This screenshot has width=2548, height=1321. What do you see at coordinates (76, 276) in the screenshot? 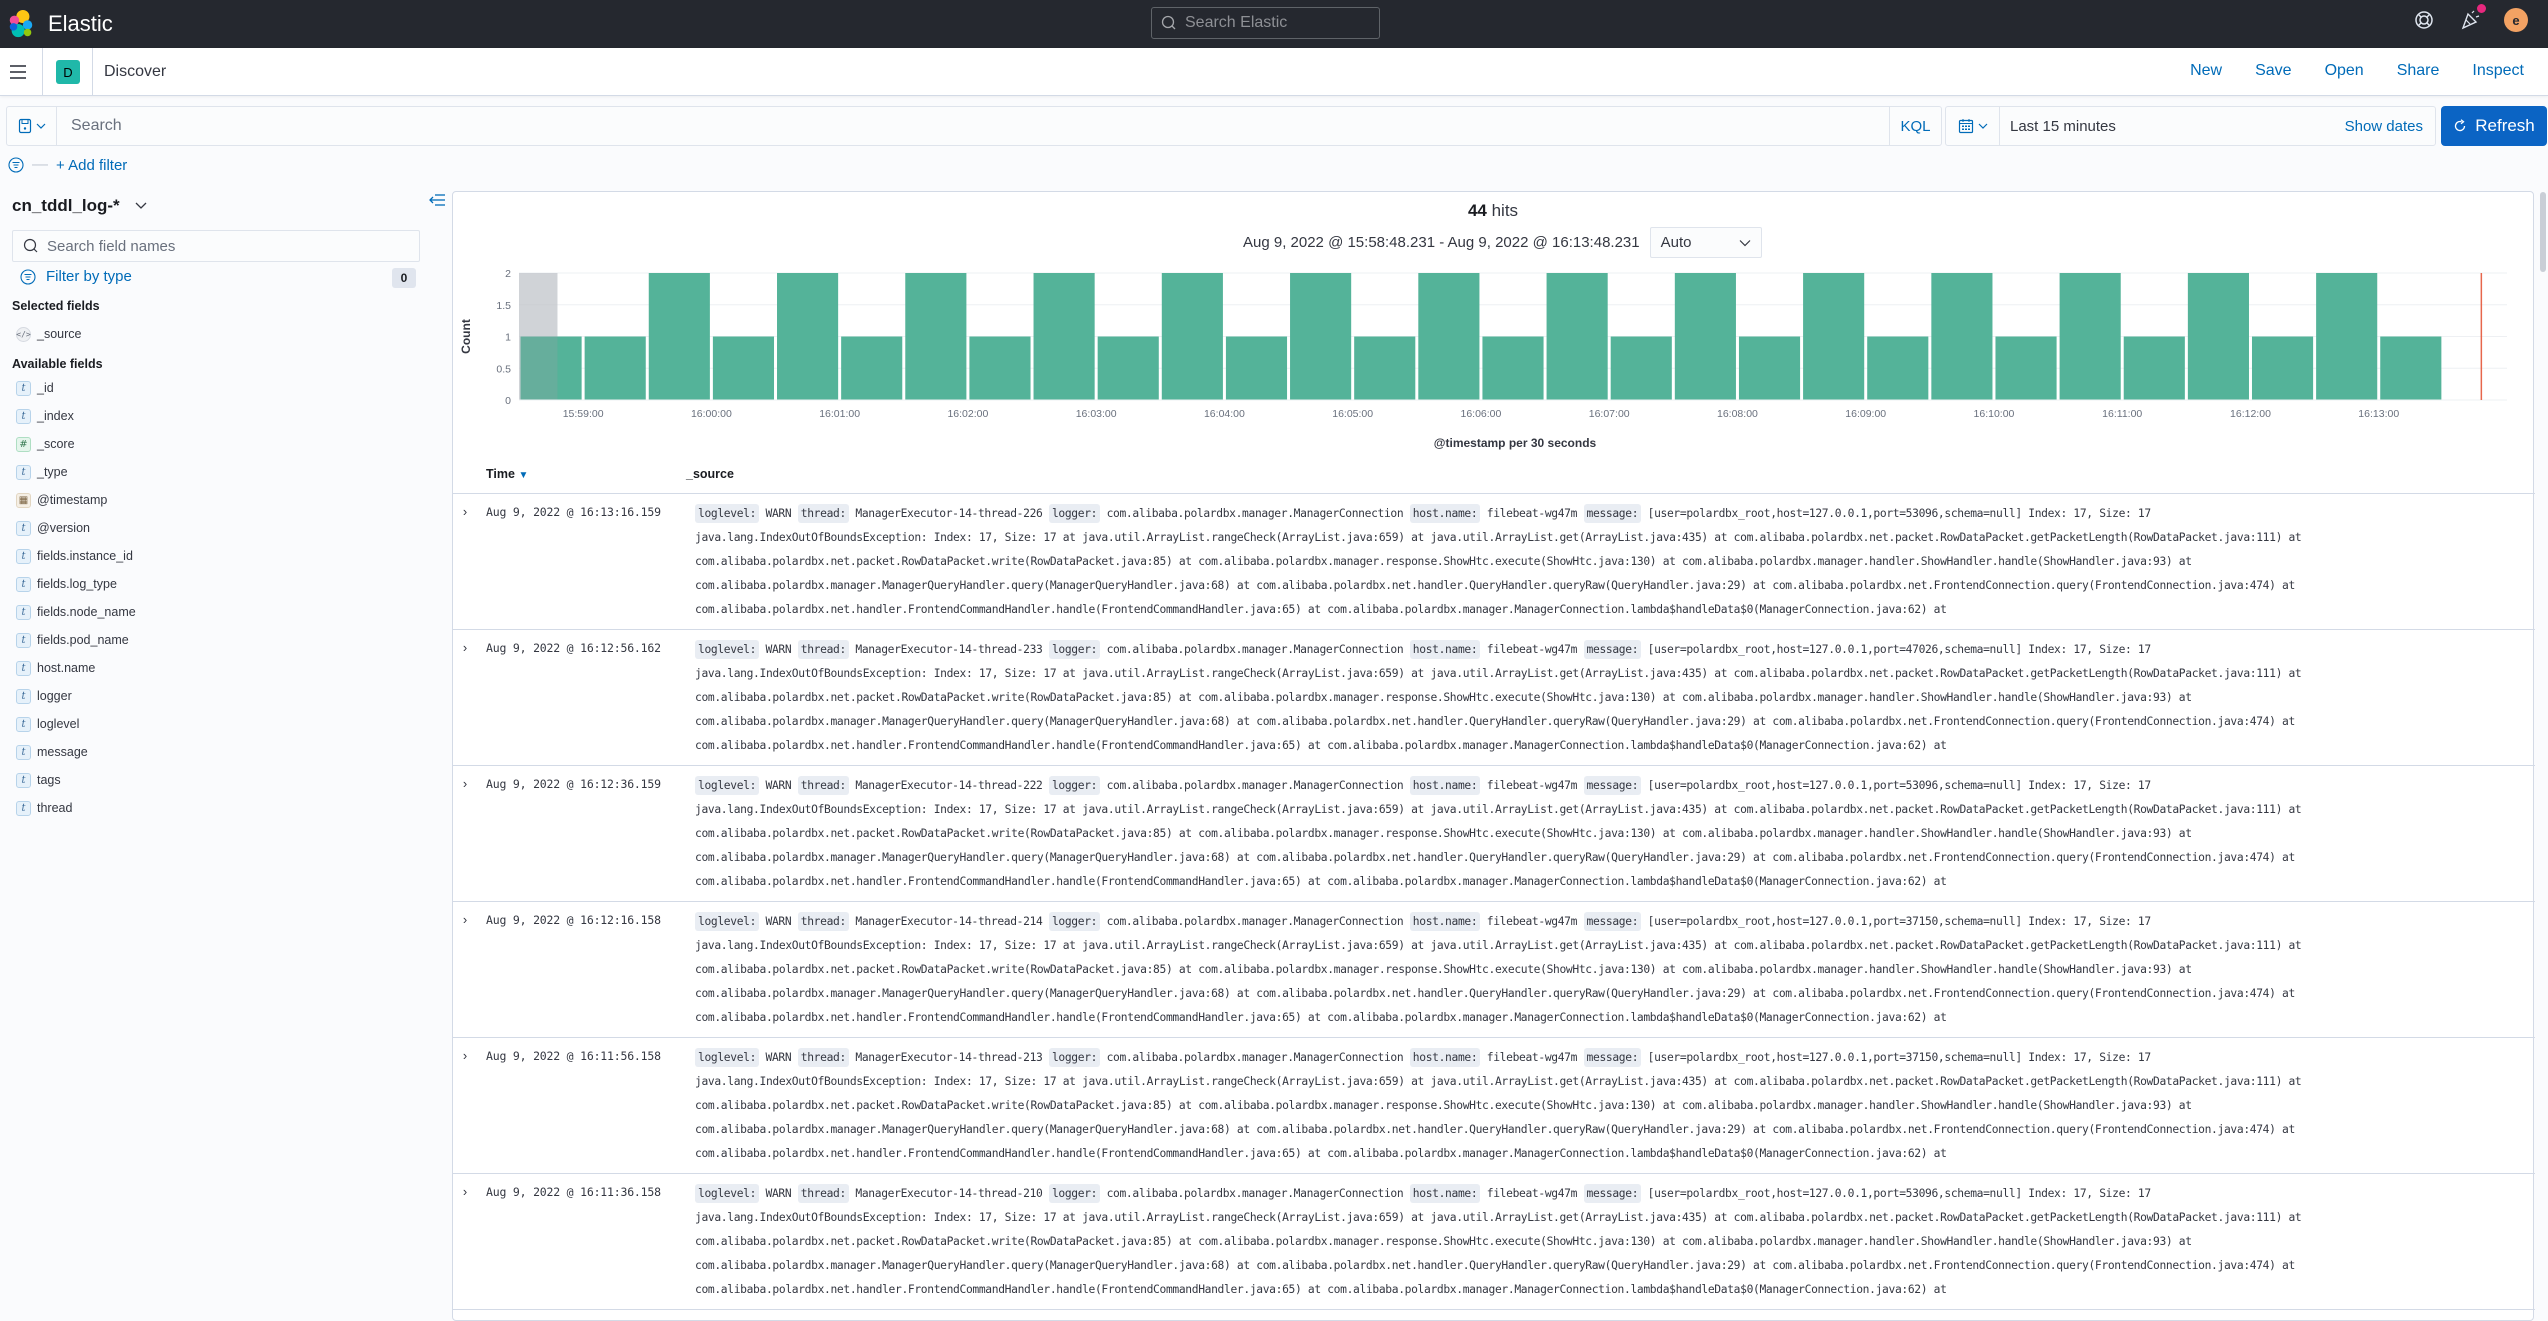
I see `filter-by-type-button: Filter by type` at bounding box center [76, 276].